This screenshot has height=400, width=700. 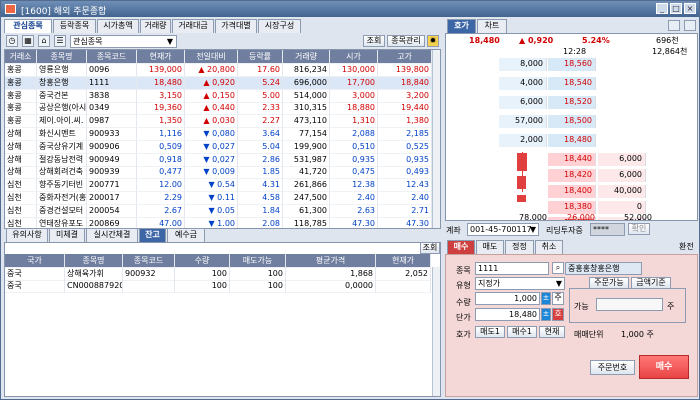 I want to click on watchlist-cell: 2.71, so click(x=405, y=211).